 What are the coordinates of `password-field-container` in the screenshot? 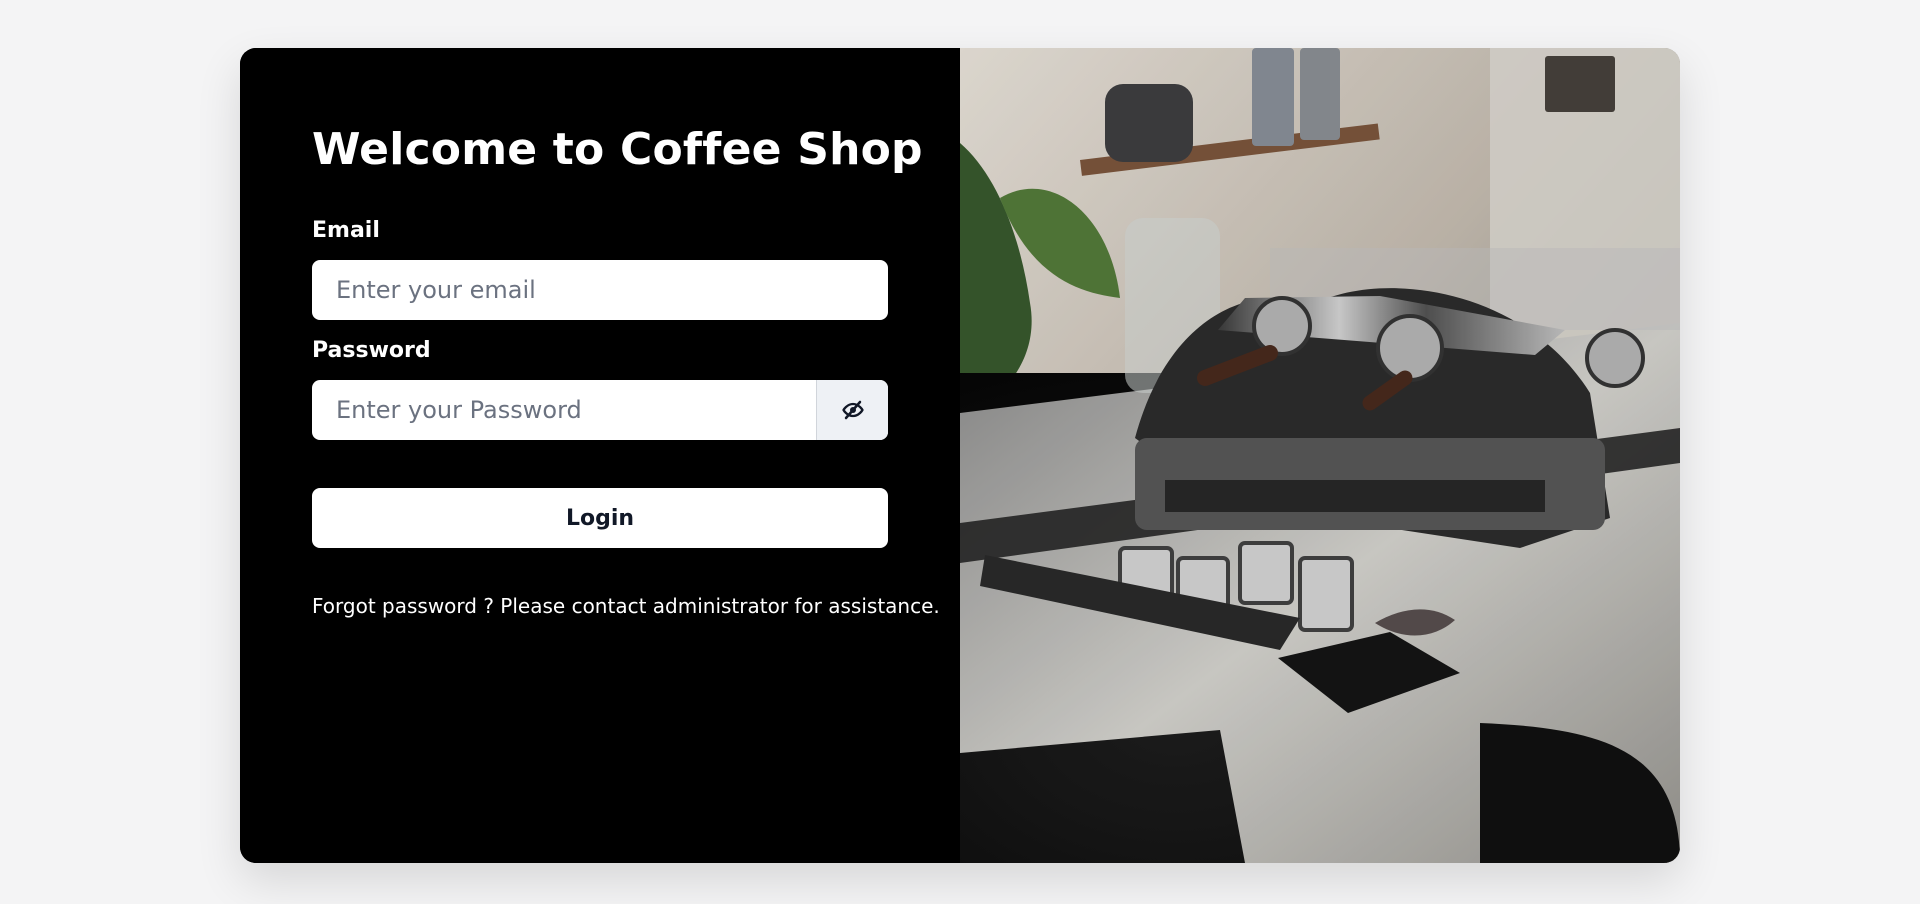 It's located at (600, 410).